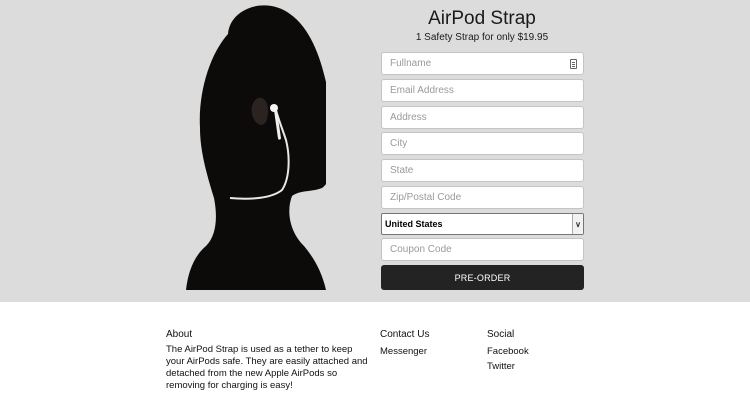 This screenshot has height=400, width=750. What do you see at coordinates (577, 224) in the screenshot?
I see `chevron-down-icon: ∨` at bounding box center [577, 224].